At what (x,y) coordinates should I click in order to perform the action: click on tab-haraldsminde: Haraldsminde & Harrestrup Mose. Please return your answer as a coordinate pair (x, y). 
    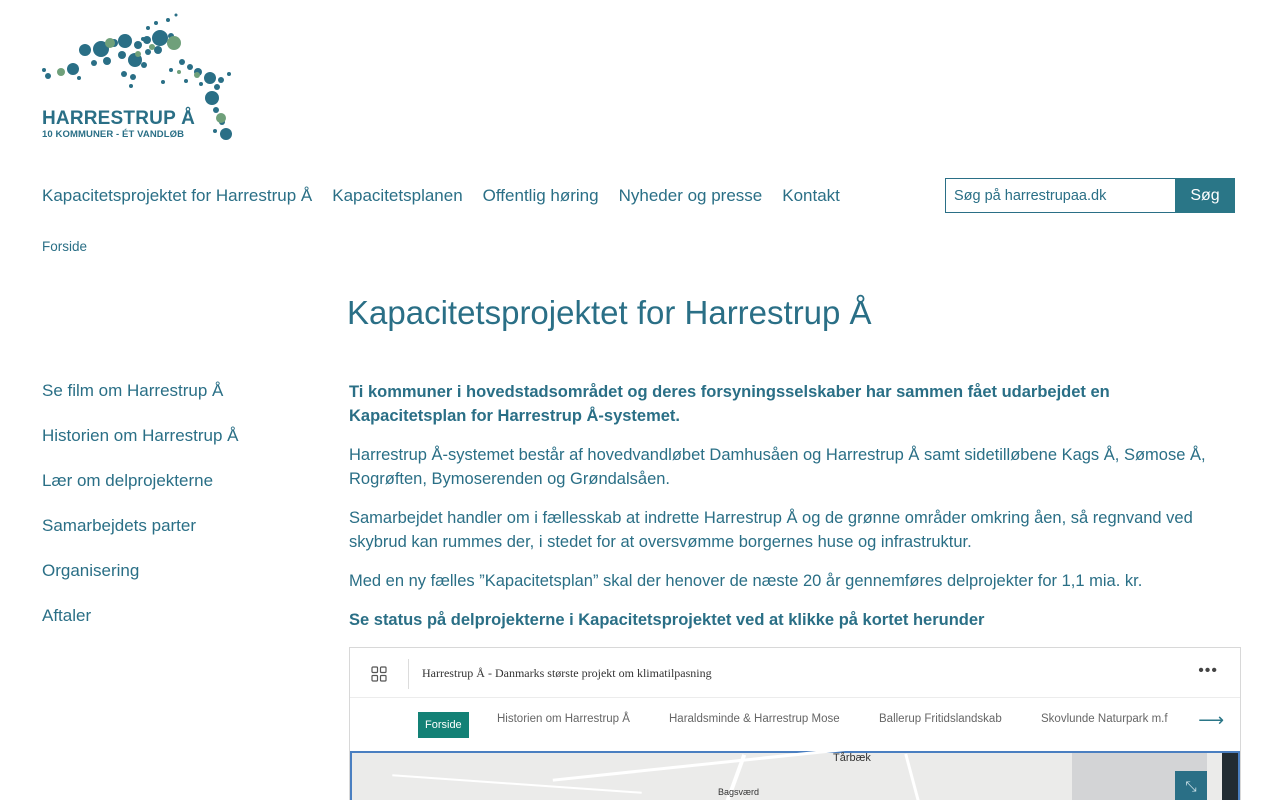
    Looking at the image, I should click on (754, 719).